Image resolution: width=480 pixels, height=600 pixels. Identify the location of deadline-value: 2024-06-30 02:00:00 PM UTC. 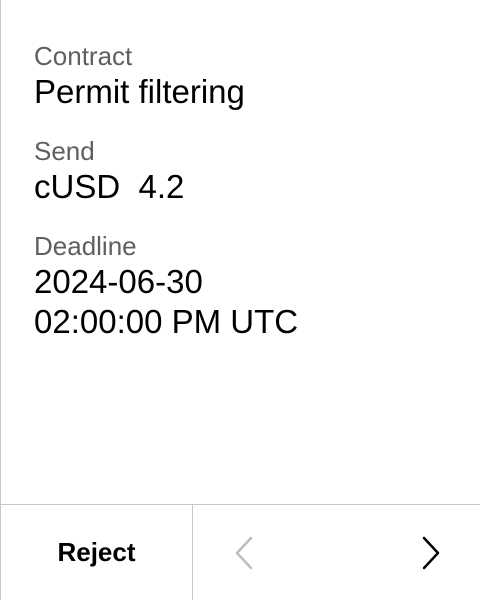
(247, 302).